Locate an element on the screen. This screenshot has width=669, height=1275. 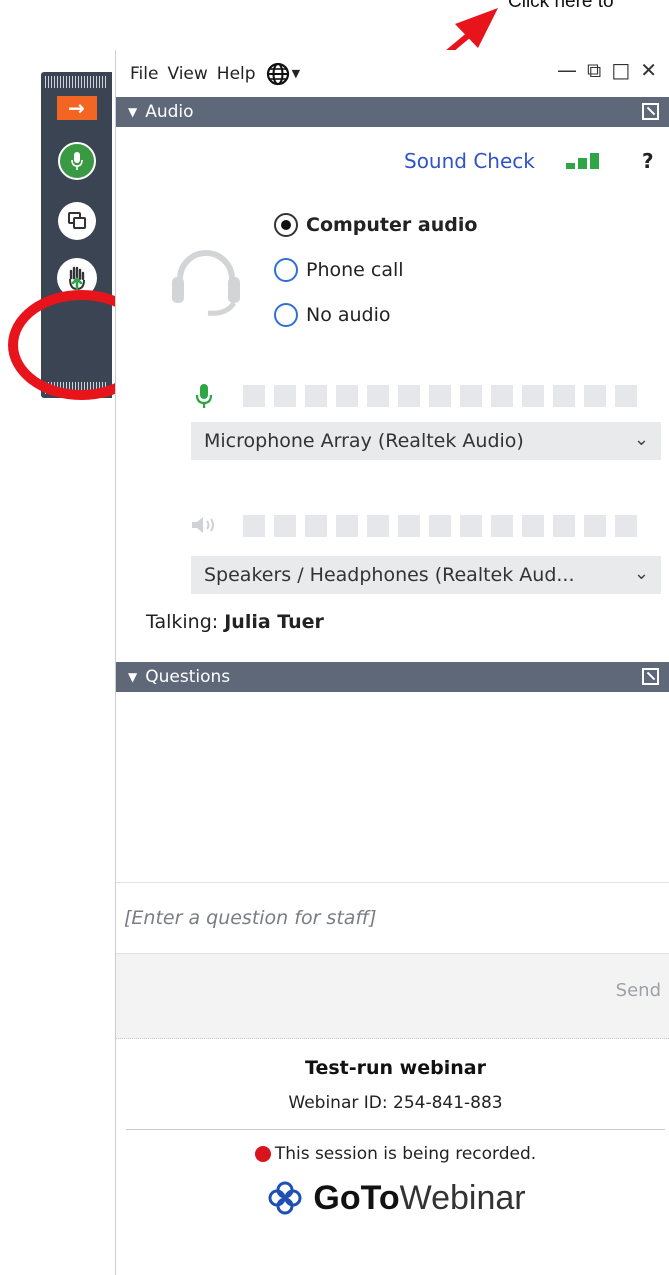
questions-log is located at coordinates (392, 787).